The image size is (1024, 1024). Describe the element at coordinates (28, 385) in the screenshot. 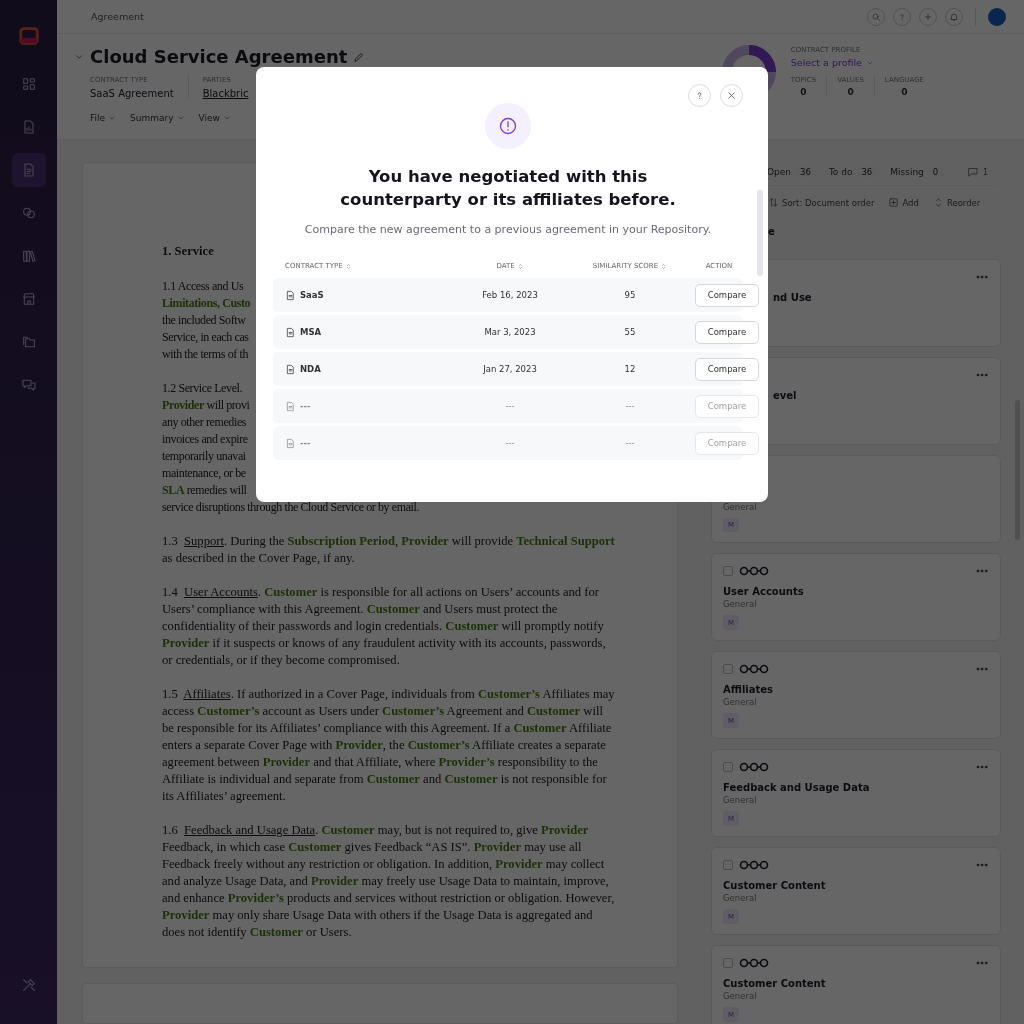

I see `chat-icon` at that location.